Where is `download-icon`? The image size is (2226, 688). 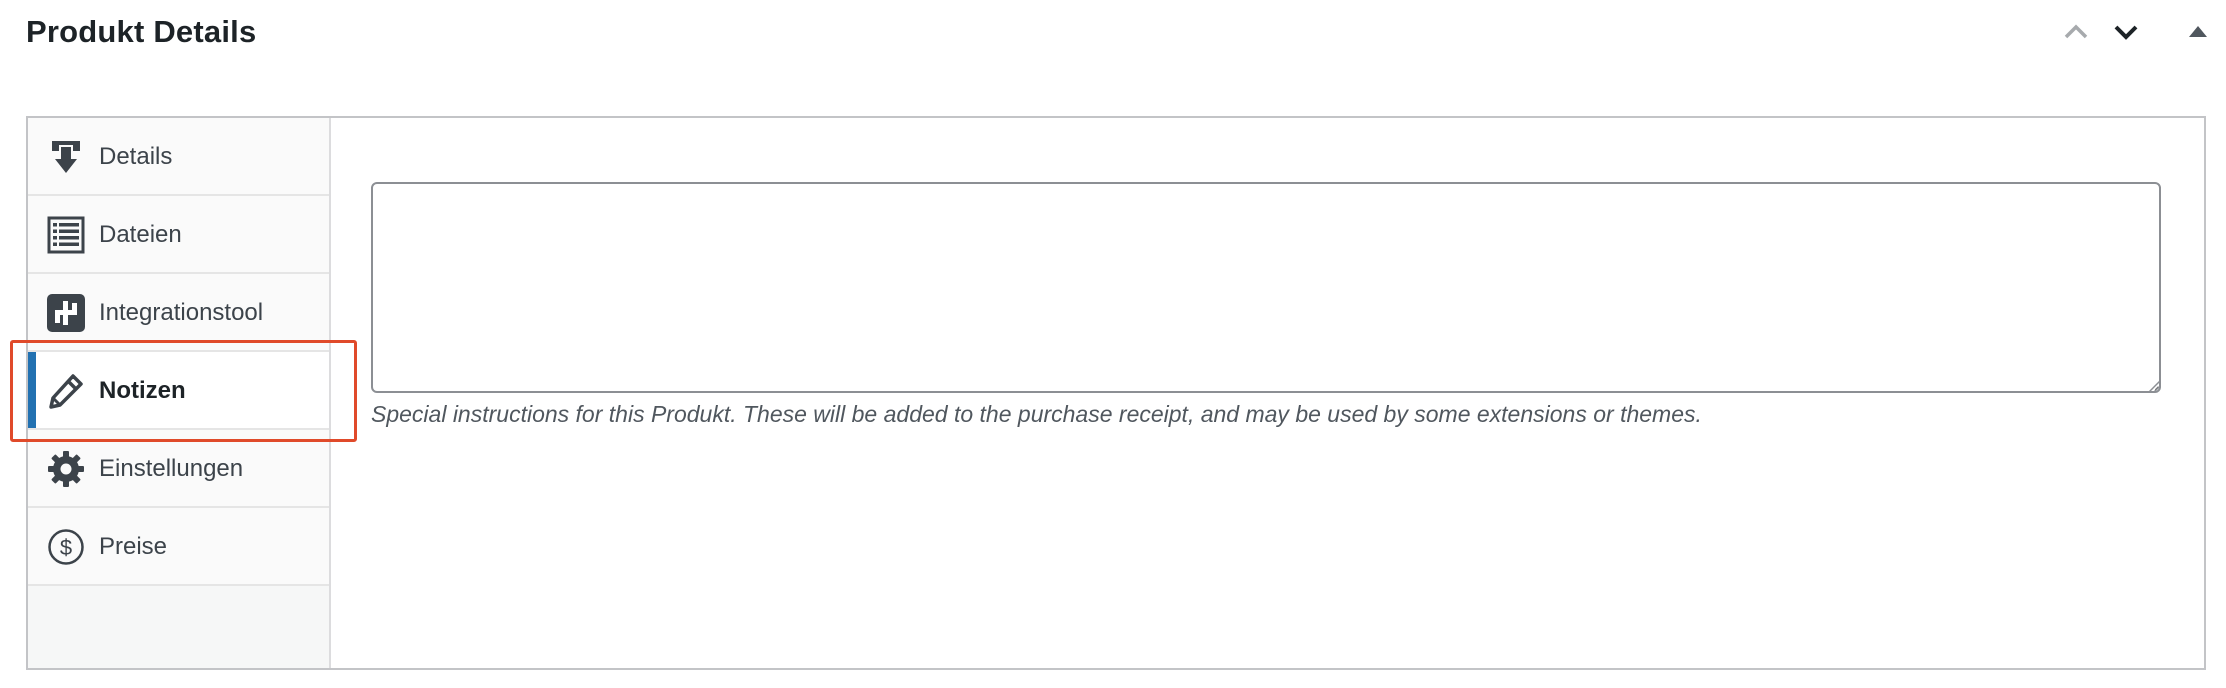 download-icon is located at coordinates (66, 157).